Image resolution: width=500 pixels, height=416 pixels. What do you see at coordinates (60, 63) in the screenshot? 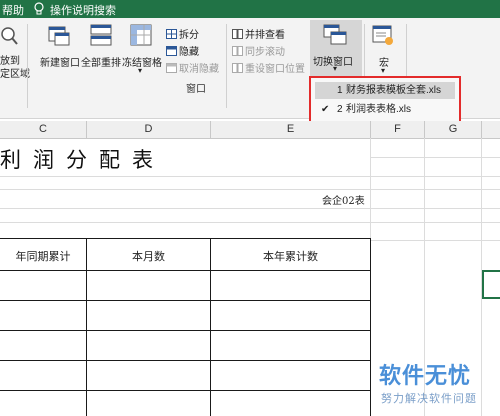
I see `new-window-label: 新建窗口` at bounding box center [60, 63].